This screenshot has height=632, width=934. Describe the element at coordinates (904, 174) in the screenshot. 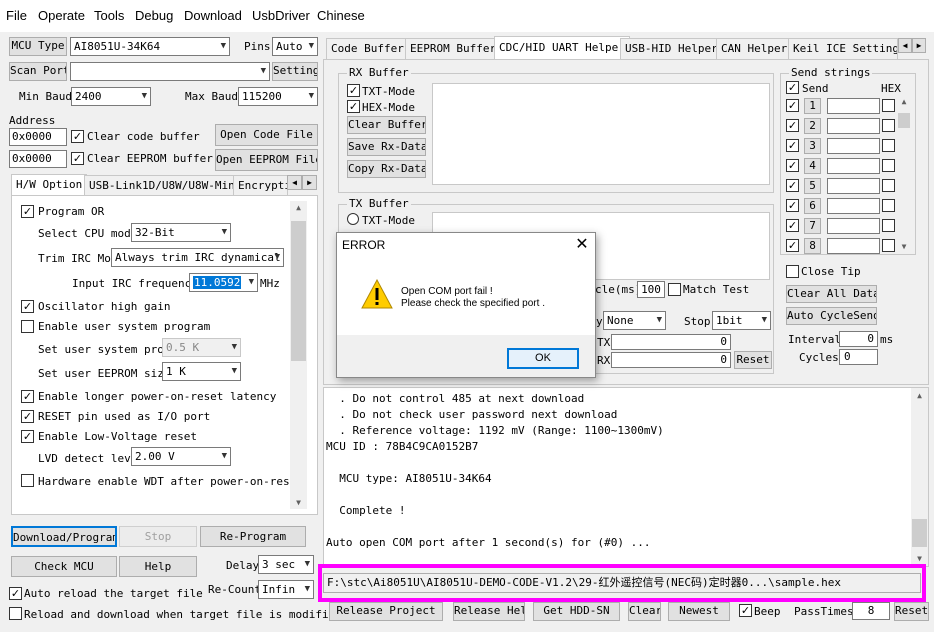

I see `send-scrollbar: ▲ ▼` at that location.